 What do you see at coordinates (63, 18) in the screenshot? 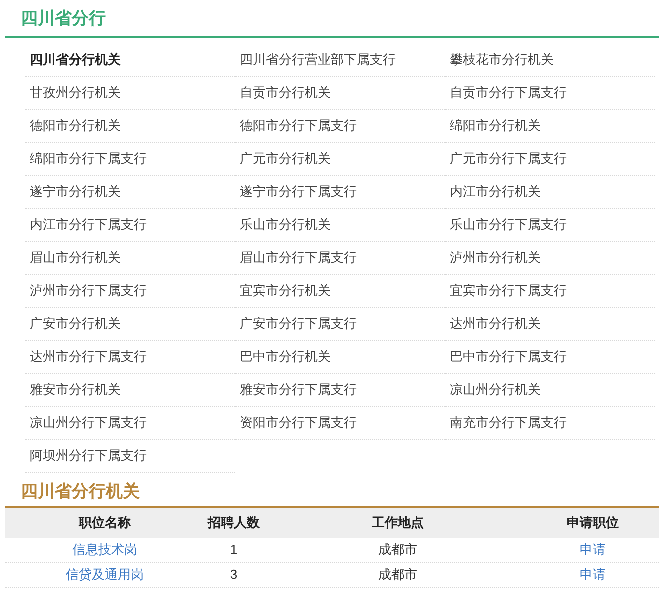
I see `section-title: 四川省分行` at bounding box center [63, 18].